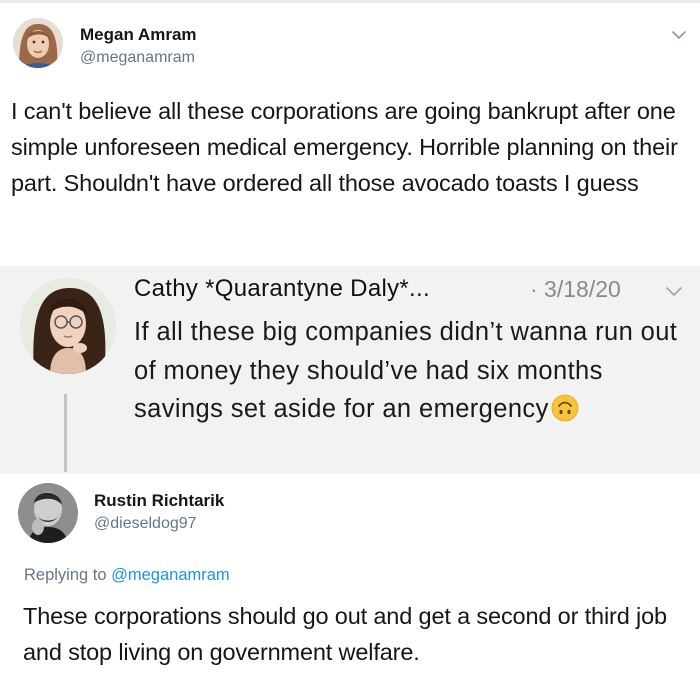 Image resolution: width=700 pixels, height=700 pixels. What do you see at coordinates (350, 1) in the screenshot?
I see `top-divider` at bounding box center [350, 1].